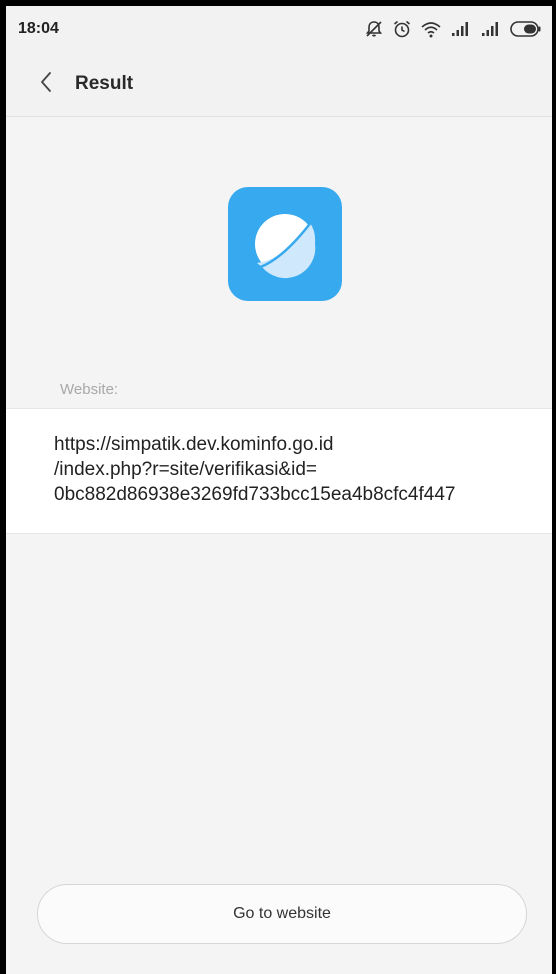 The image size is (556, 974). Describe the element at coordinates (402, 29) in the screenshot. I see `alarm-icon` at that location.